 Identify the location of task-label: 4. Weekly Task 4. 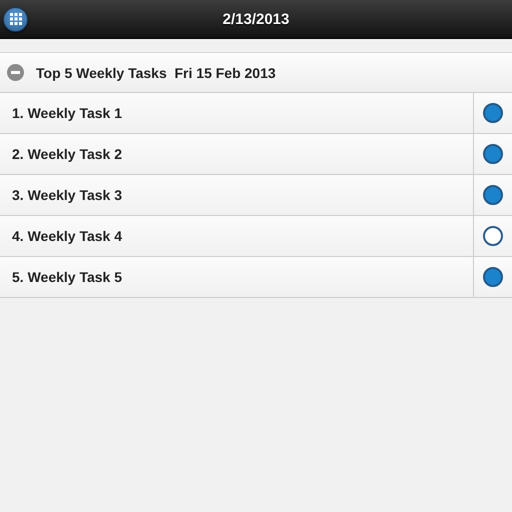
(67, 236).